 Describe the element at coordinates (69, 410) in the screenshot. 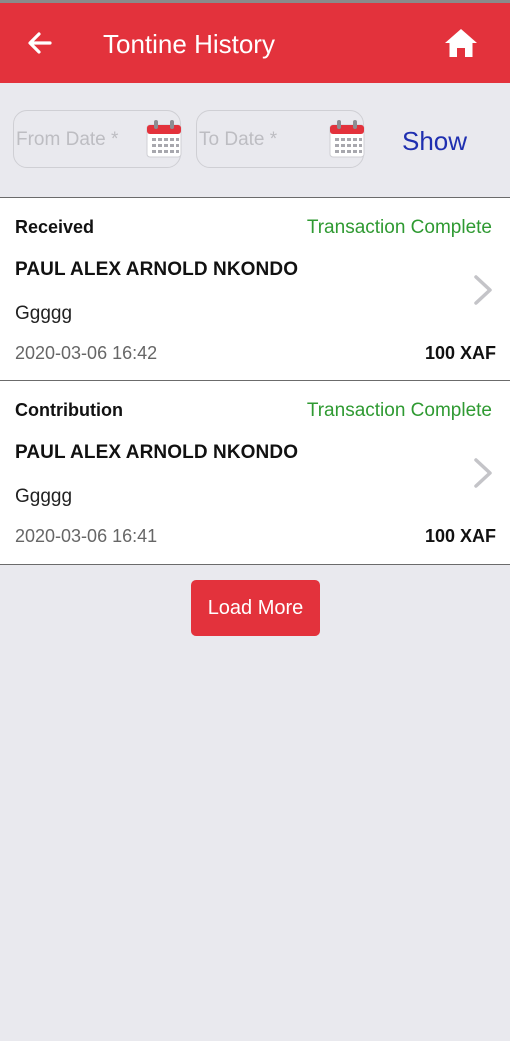

I see `transaction-type: Contribution` at that location.